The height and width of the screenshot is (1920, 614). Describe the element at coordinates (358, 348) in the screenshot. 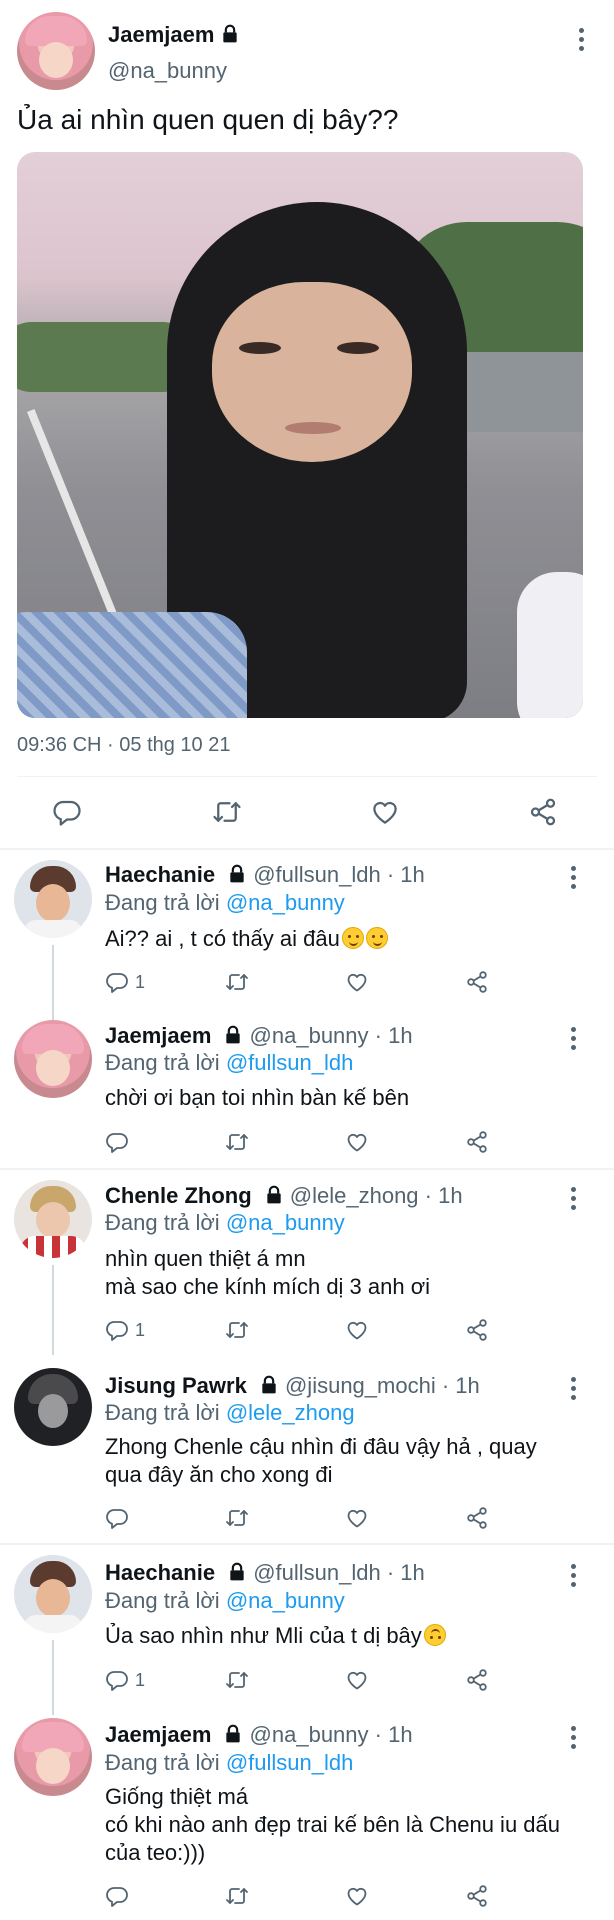

I see `photo-eye-right` at that location.